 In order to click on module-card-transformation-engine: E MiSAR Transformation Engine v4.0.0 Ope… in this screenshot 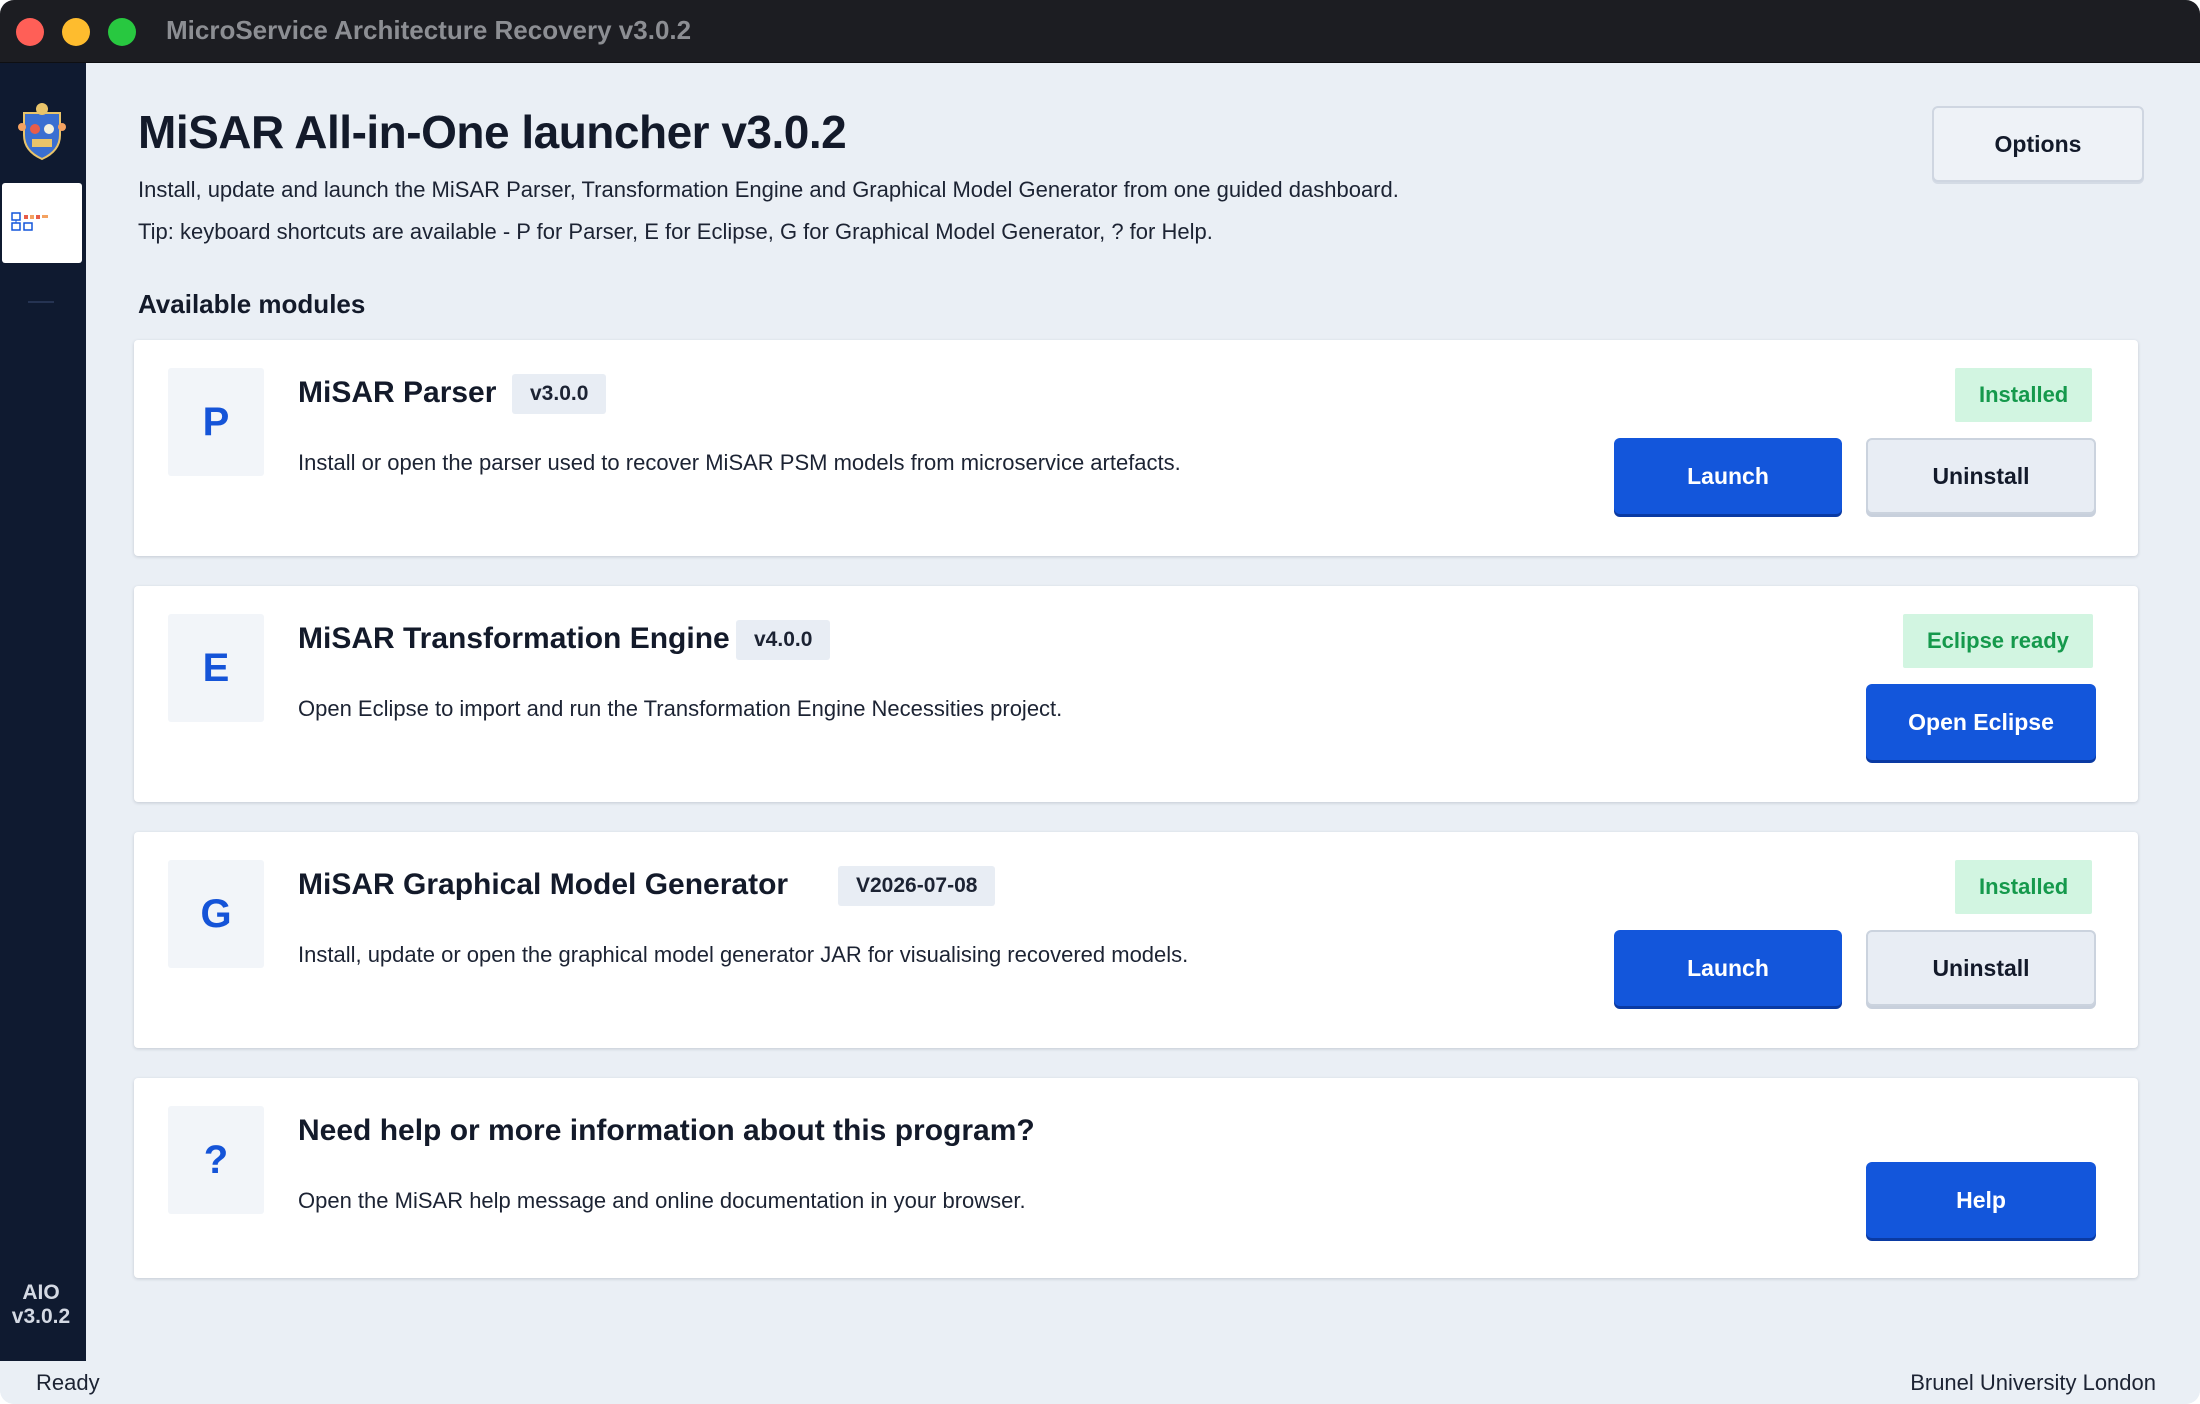, I will do `click(1136, 694)`.